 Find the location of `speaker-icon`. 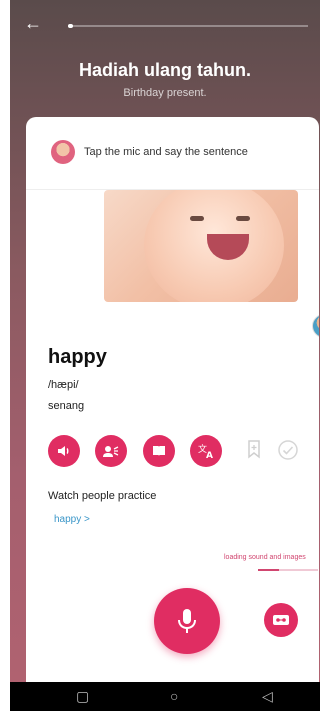

speaker-icon is located at coordinates (63, 451).